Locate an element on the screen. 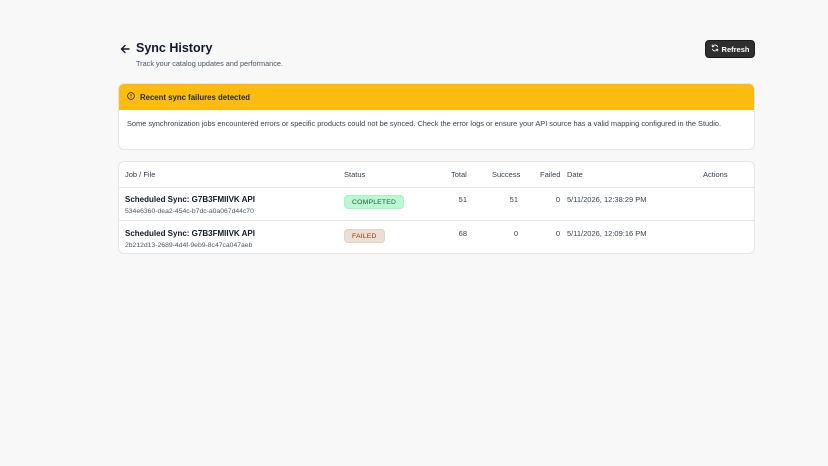  total-count: 68 is located at coordinates (462, 233).